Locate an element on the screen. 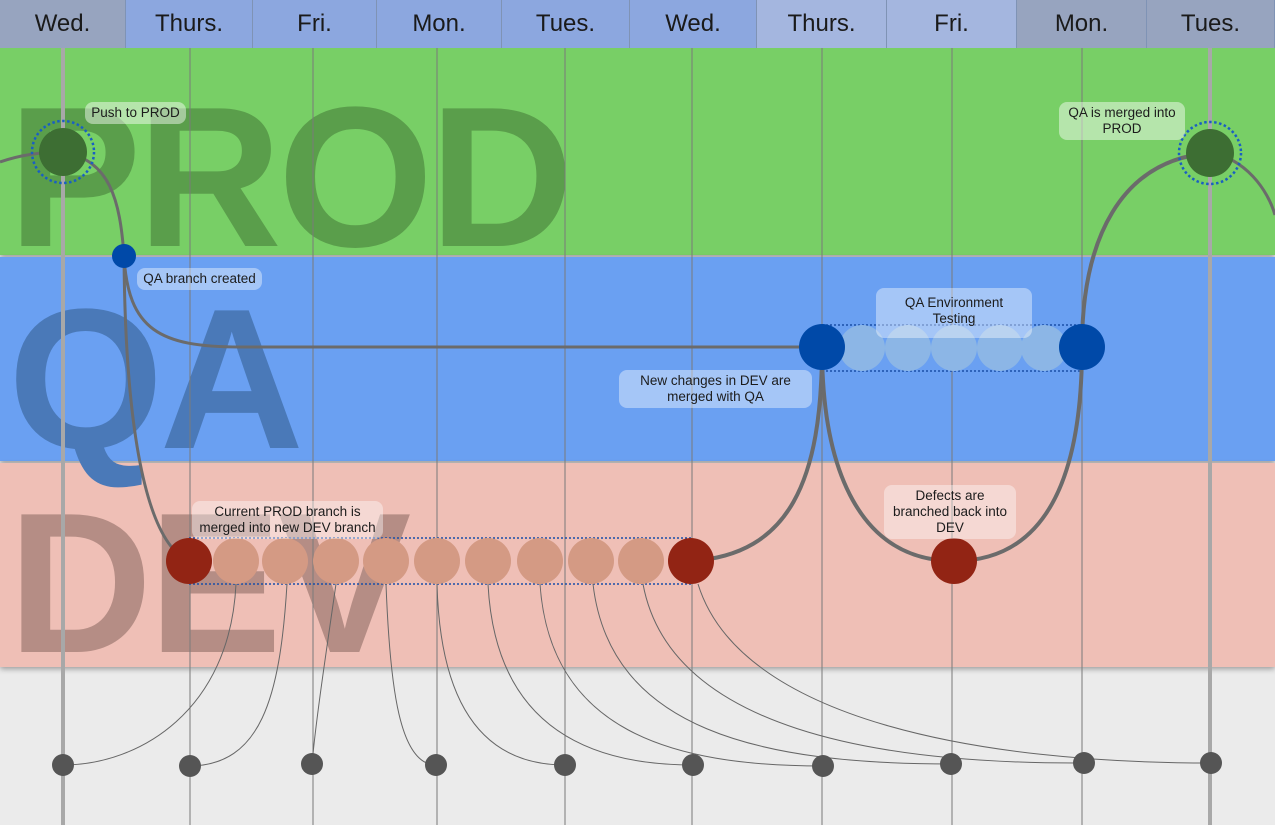  qa-env-testing-callout: QA Environment Testing is located at coordinates (954, 313).